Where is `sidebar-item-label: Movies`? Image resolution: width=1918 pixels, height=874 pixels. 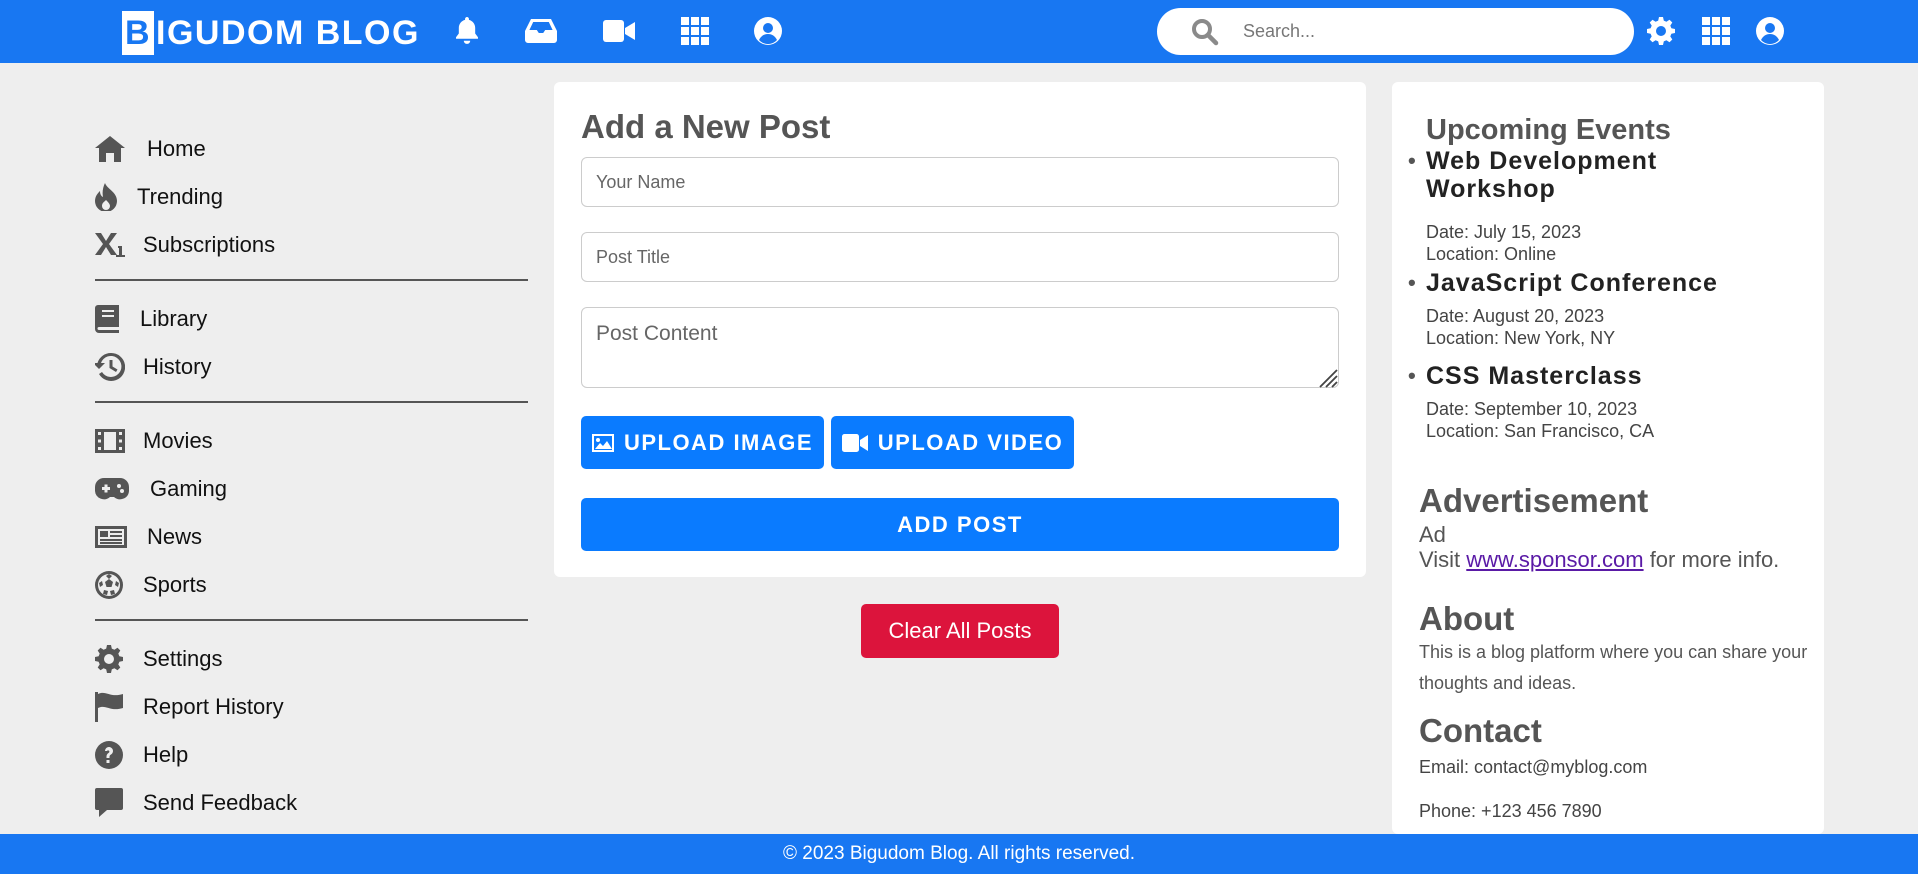 sidebar-item-label: Movies is located at coordinates (178, 440).